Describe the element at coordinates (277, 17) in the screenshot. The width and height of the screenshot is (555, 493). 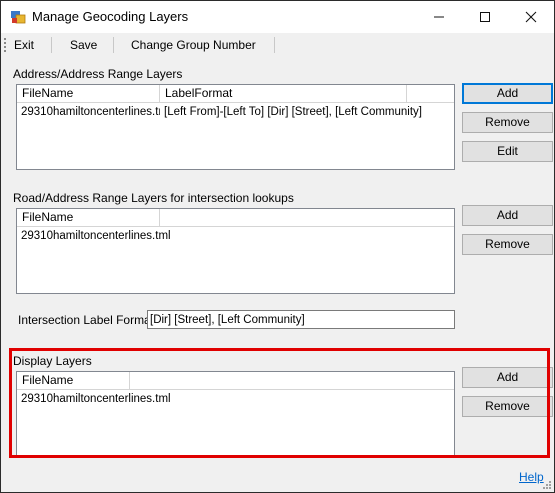
I see `title-bar: Manage Geocoding Layers` at that location.